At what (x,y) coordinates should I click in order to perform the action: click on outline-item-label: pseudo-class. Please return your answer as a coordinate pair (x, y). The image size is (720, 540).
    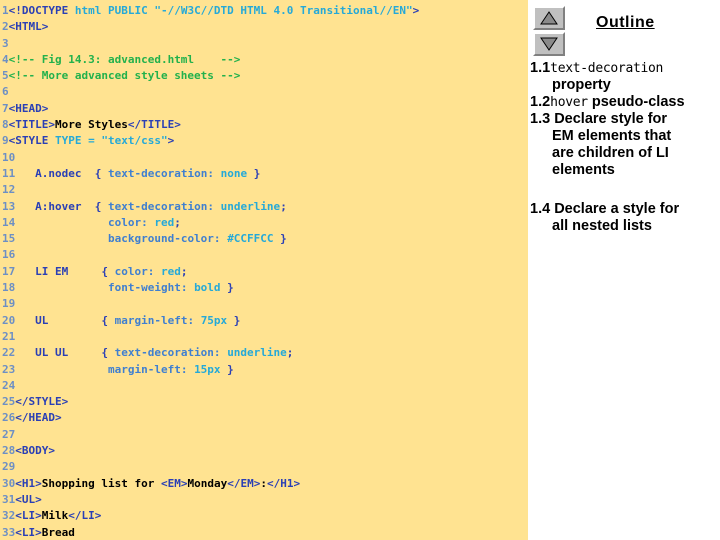
    Looking at the image, I should click on (636, 102).